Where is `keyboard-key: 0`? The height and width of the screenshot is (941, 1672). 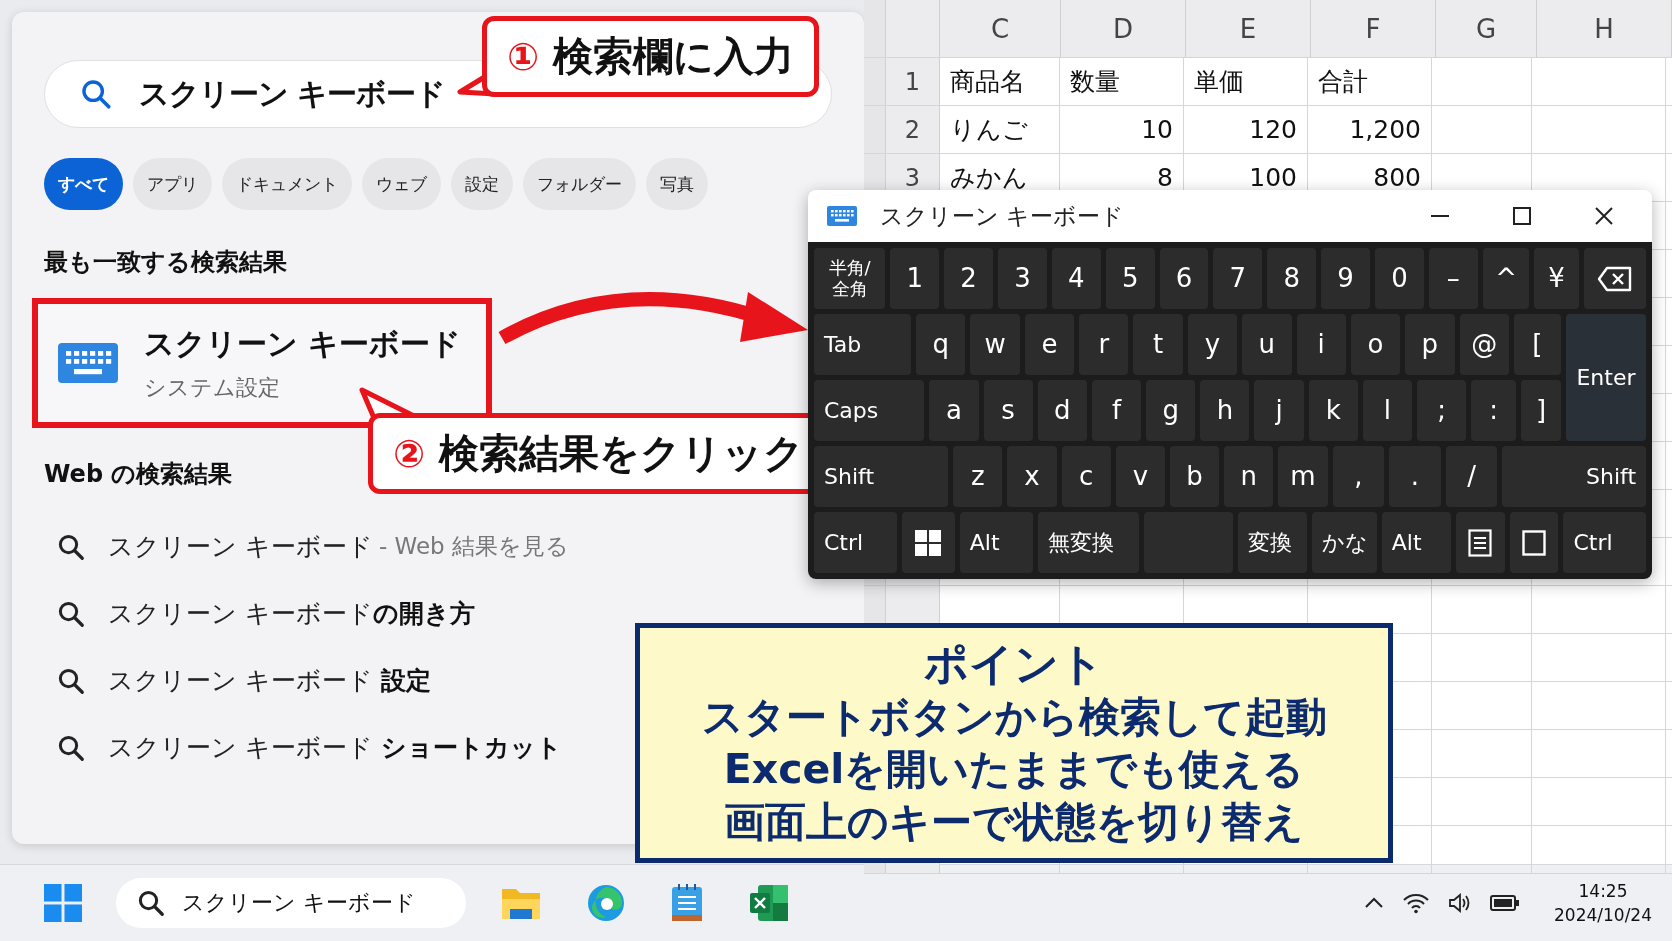 keyboard-key: 0 is located at coordinates (1399, 278).